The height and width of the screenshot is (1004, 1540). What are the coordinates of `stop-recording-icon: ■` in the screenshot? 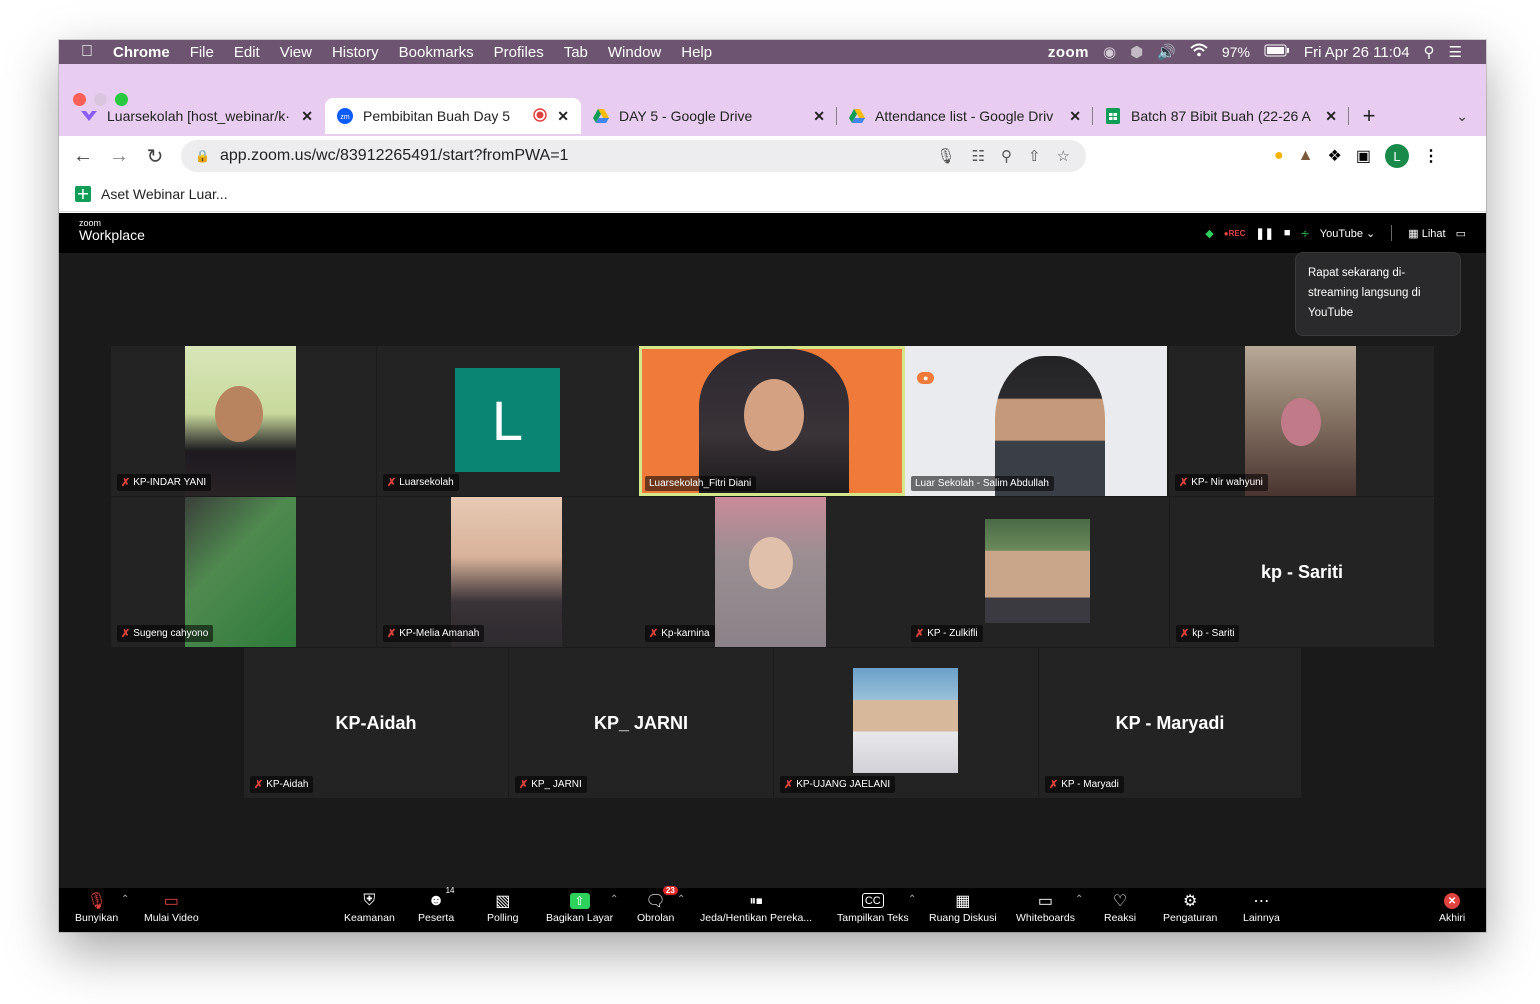 It's located at (1287, 233).